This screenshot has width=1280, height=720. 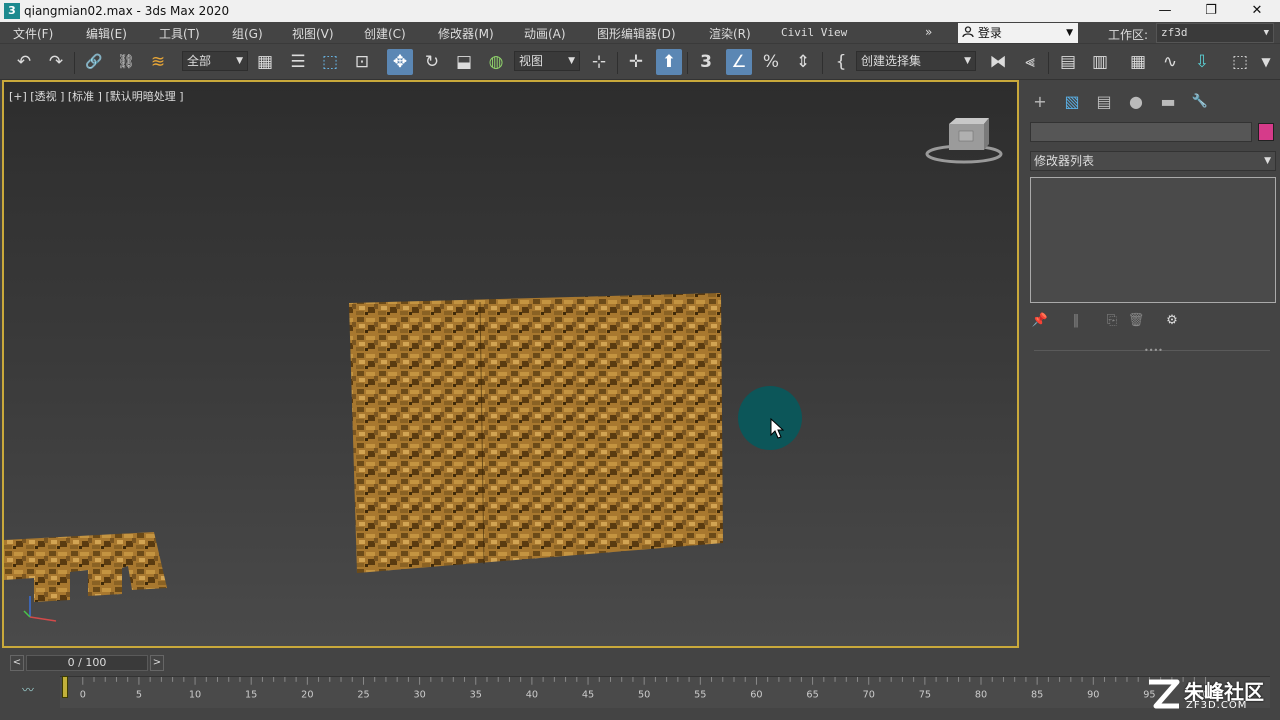 I want to click on mirror-icon: ⧓, so click(x=998, y=62).